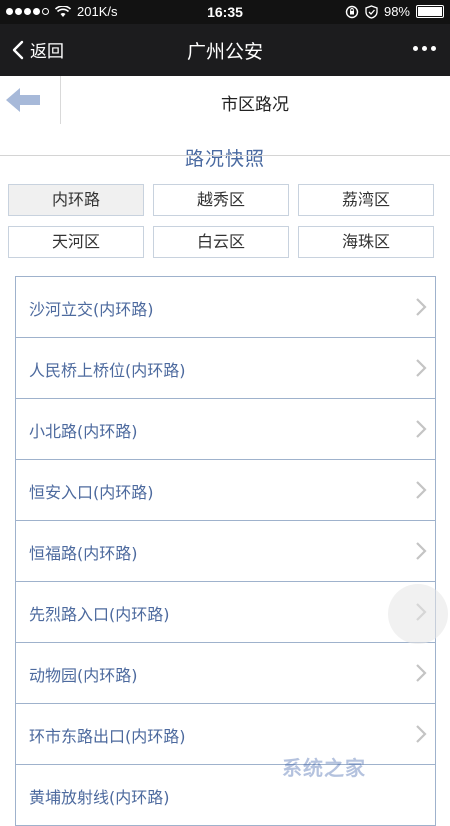 Image resolution: width=450 pixels, height=826 pixels. What do you see at coordinates (224, 159) in the screenshot?
I see `section-title: 路况快照` at bounding box center [224, 159].